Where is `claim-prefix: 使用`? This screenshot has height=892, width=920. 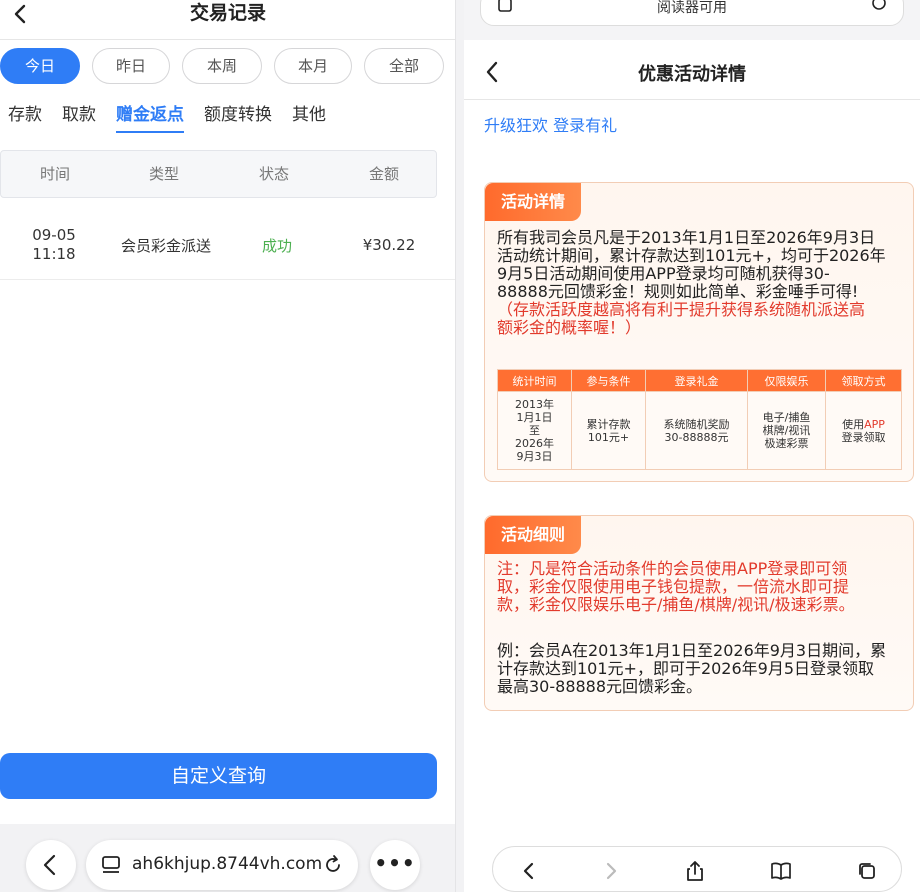 claim-prefix: 使用 is located at coordinates (853, 424).